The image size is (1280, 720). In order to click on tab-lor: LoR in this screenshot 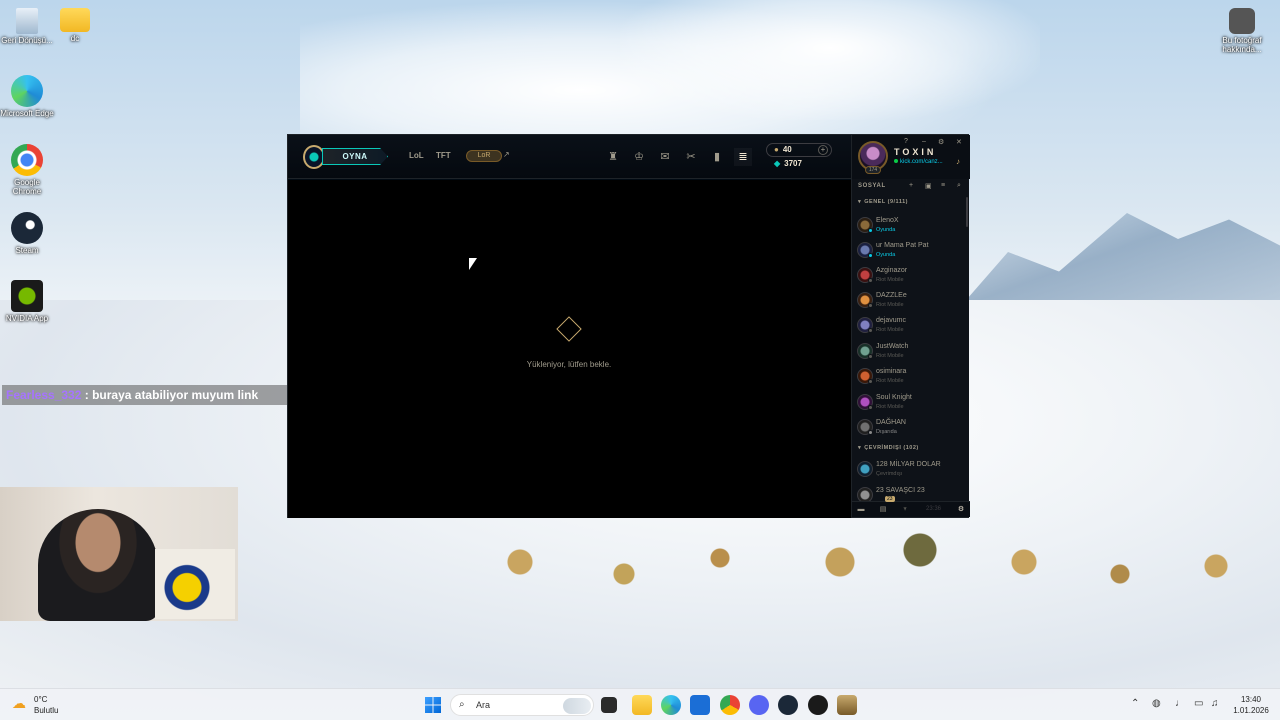, I will do `click(484, 156)`.